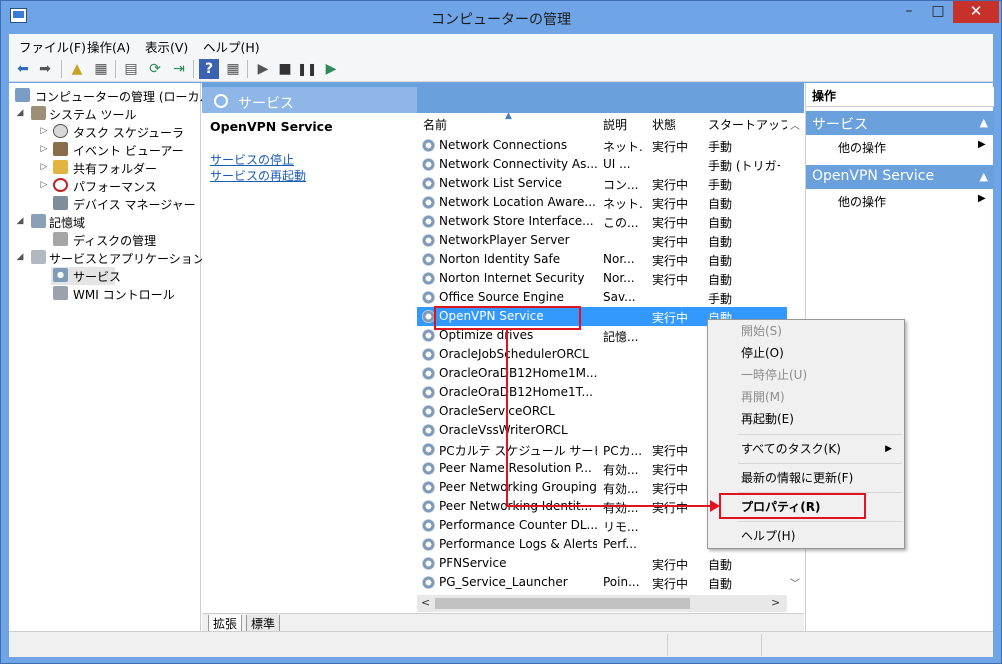 The image size is (1002, 664). I want to click on table-row: Office Source Engine Sav... 手動, so click(602, 297).